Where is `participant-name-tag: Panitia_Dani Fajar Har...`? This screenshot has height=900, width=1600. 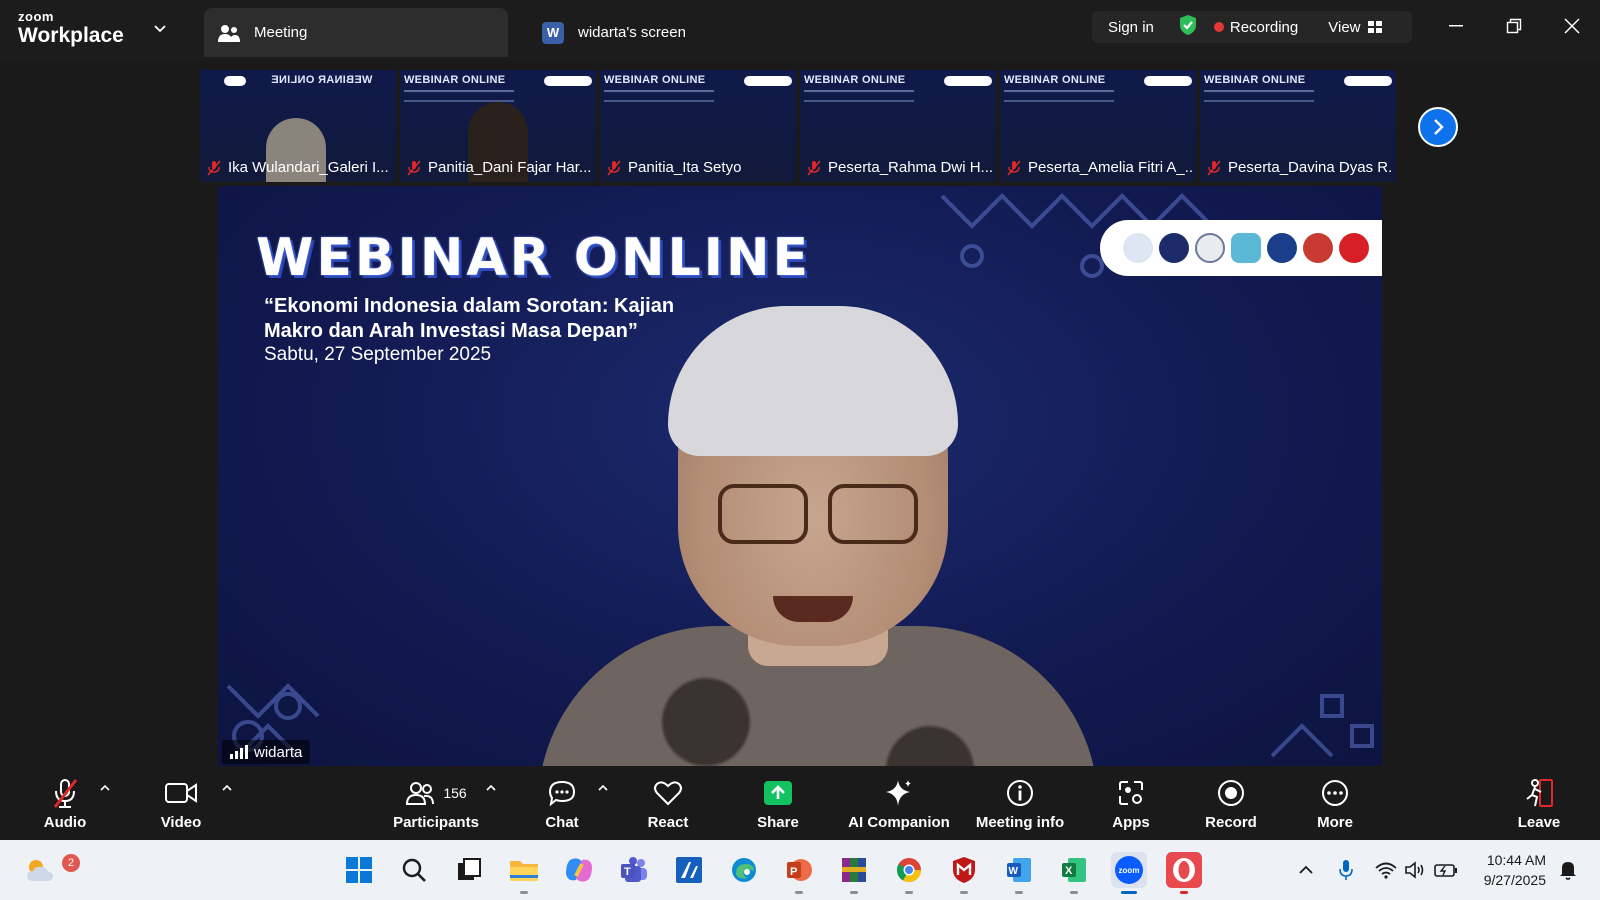
participant-name-tag: Panitia_Dani Fajar Har... is located at coordinates (499, 167).